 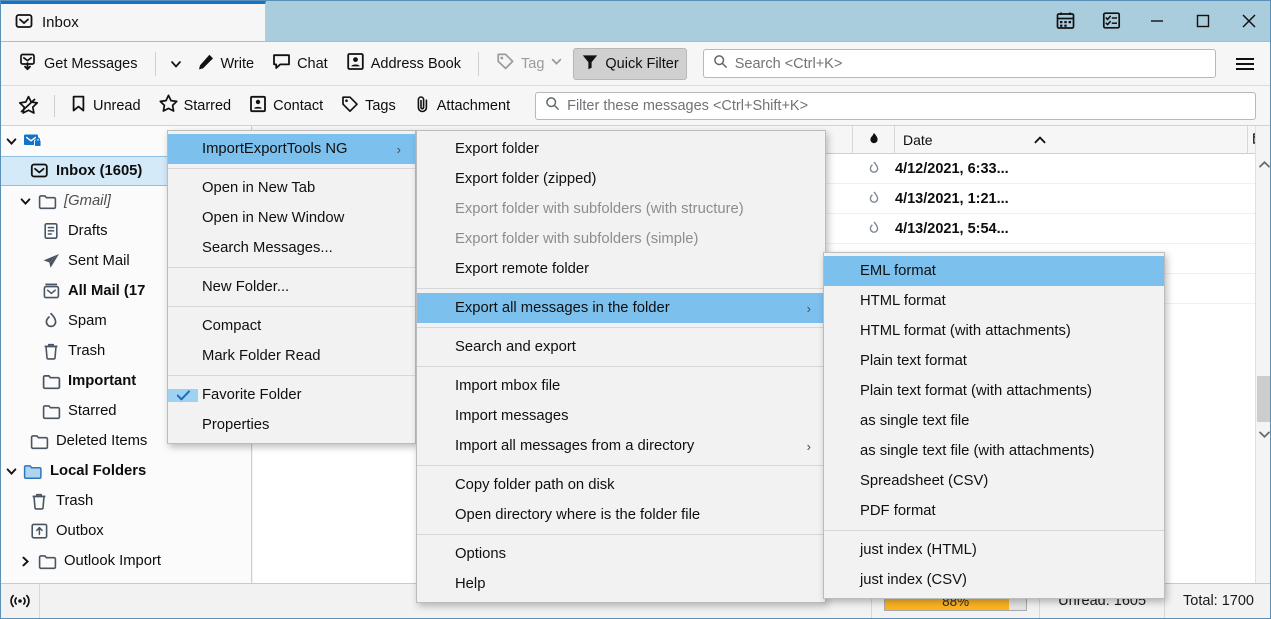 What do you see at coordinates (291, 188) in the screenshot?
I see `menu-item-open-in-new-tab: Open in New Tab` at bounding box center [291, 188].